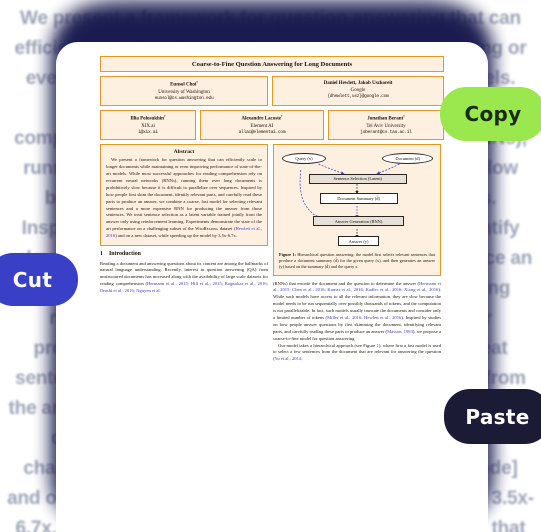  I want to click on author-email: joberant@cs.tau.ac.il, so click(386, 132).